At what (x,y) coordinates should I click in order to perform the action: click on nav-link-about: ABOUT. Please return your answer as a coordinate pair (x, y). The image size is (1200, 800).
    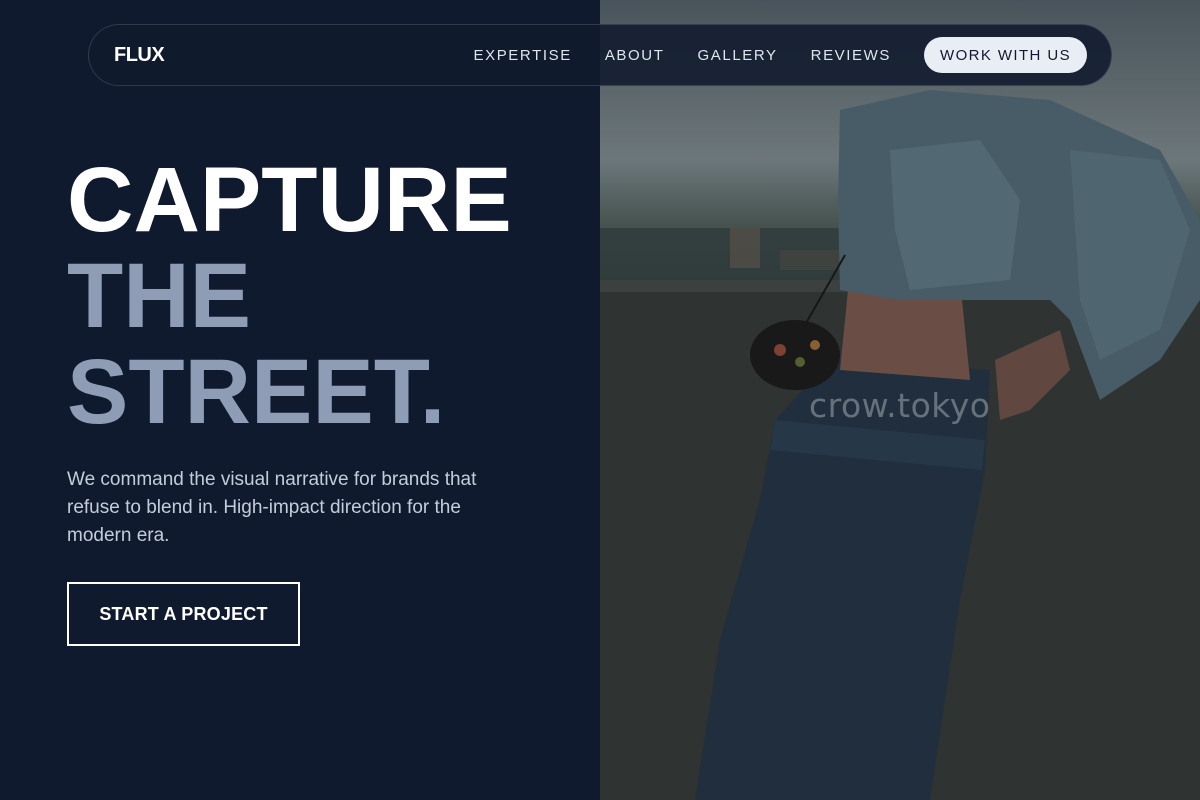
    Looking at the image, I should click on (635, 55).